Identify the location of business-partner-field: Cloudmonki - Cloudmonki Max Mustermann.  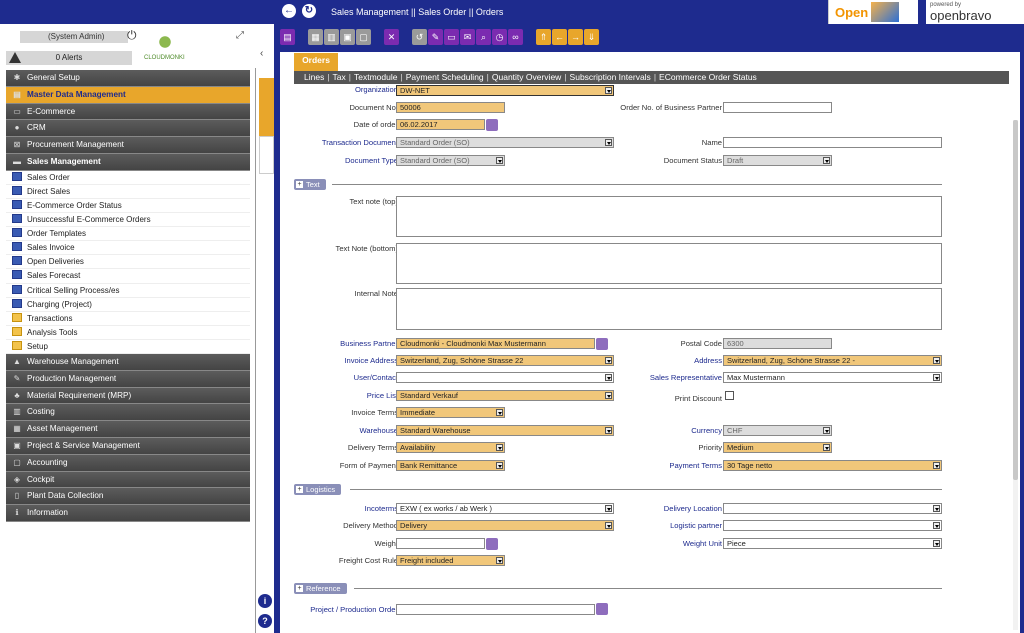
(495, 343).